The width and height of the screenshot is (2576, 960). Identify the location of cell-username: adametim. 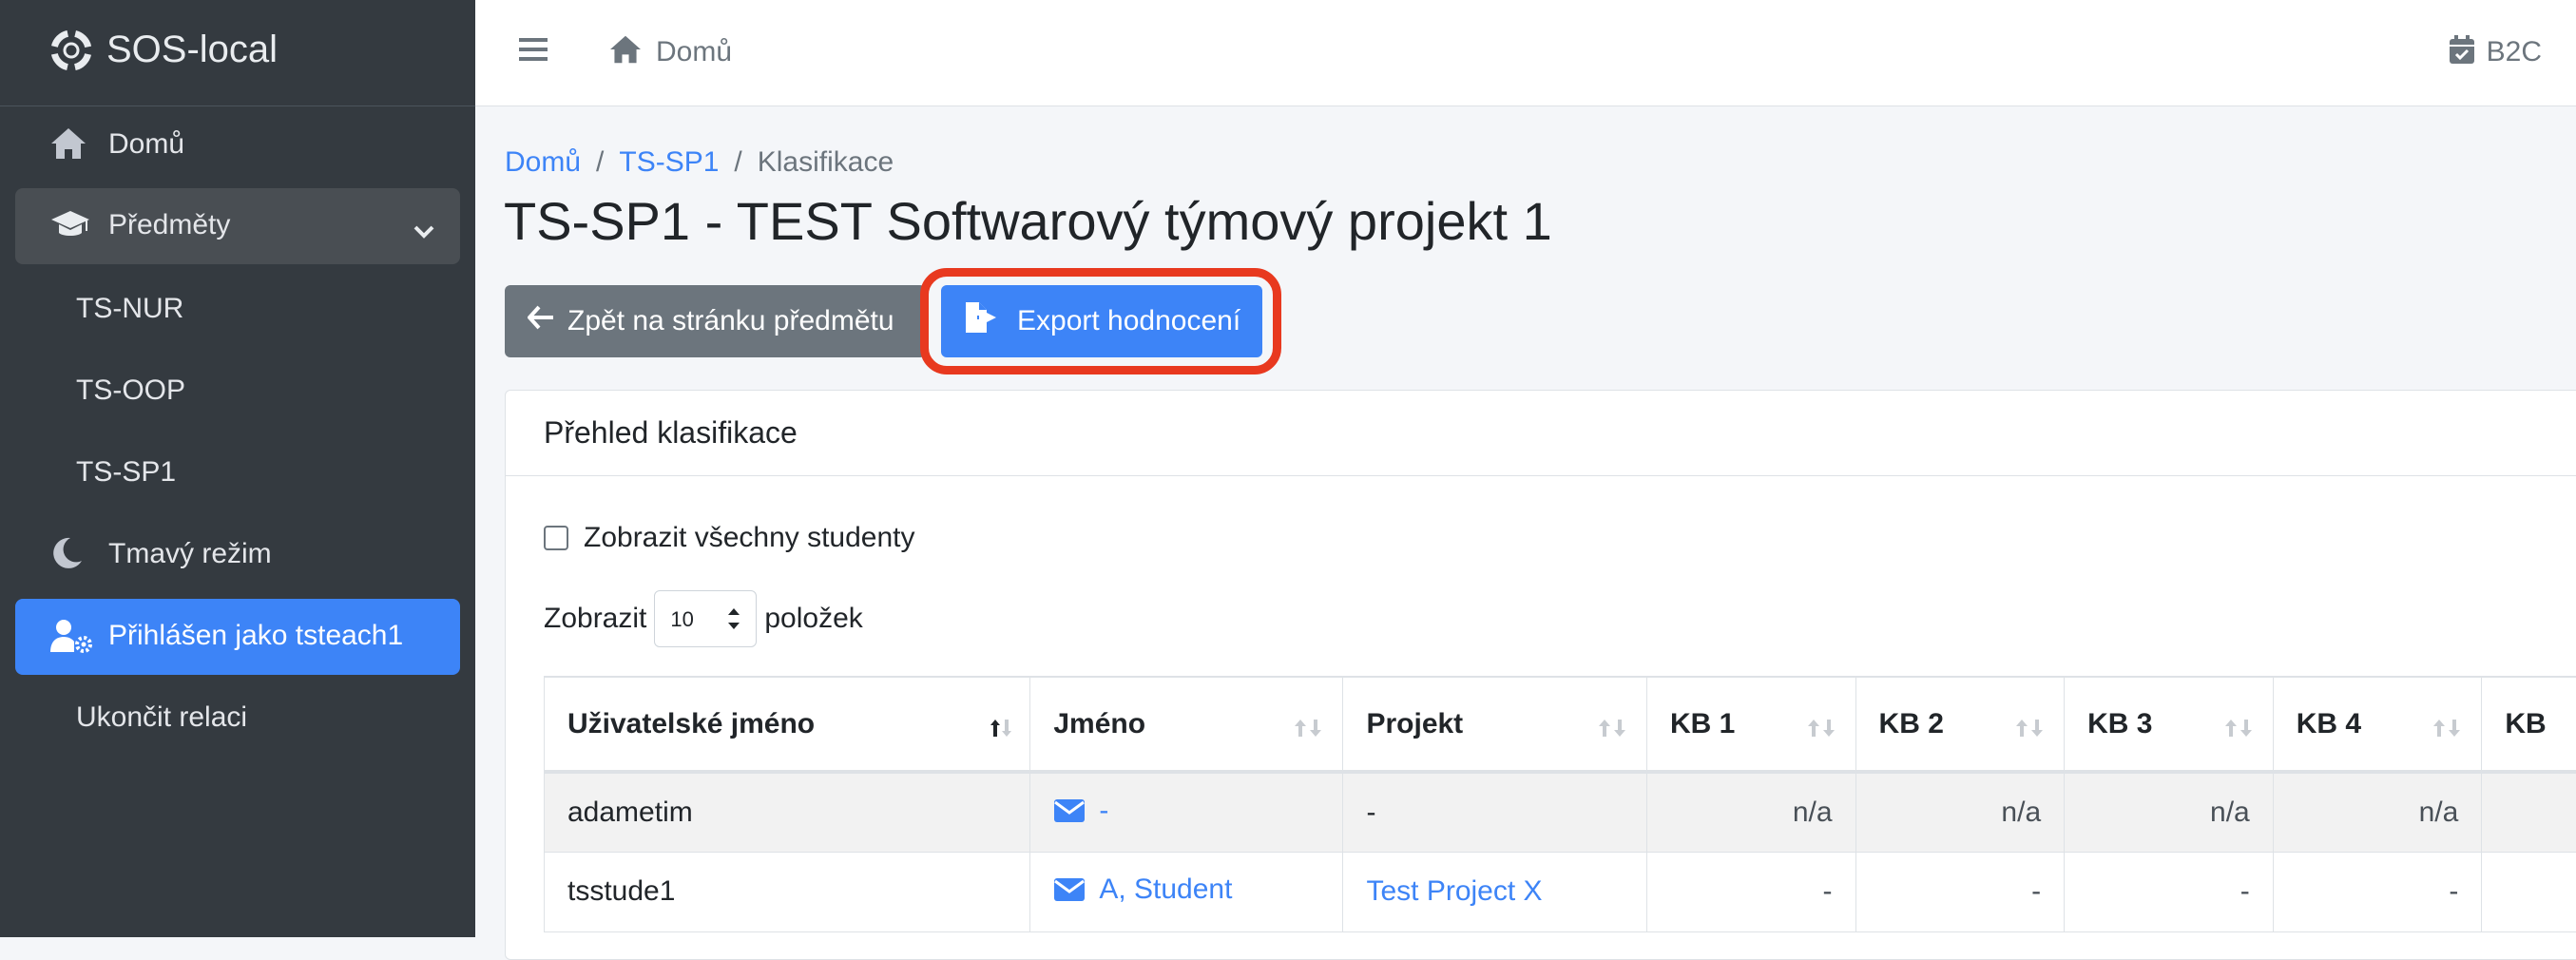
(787, 812).